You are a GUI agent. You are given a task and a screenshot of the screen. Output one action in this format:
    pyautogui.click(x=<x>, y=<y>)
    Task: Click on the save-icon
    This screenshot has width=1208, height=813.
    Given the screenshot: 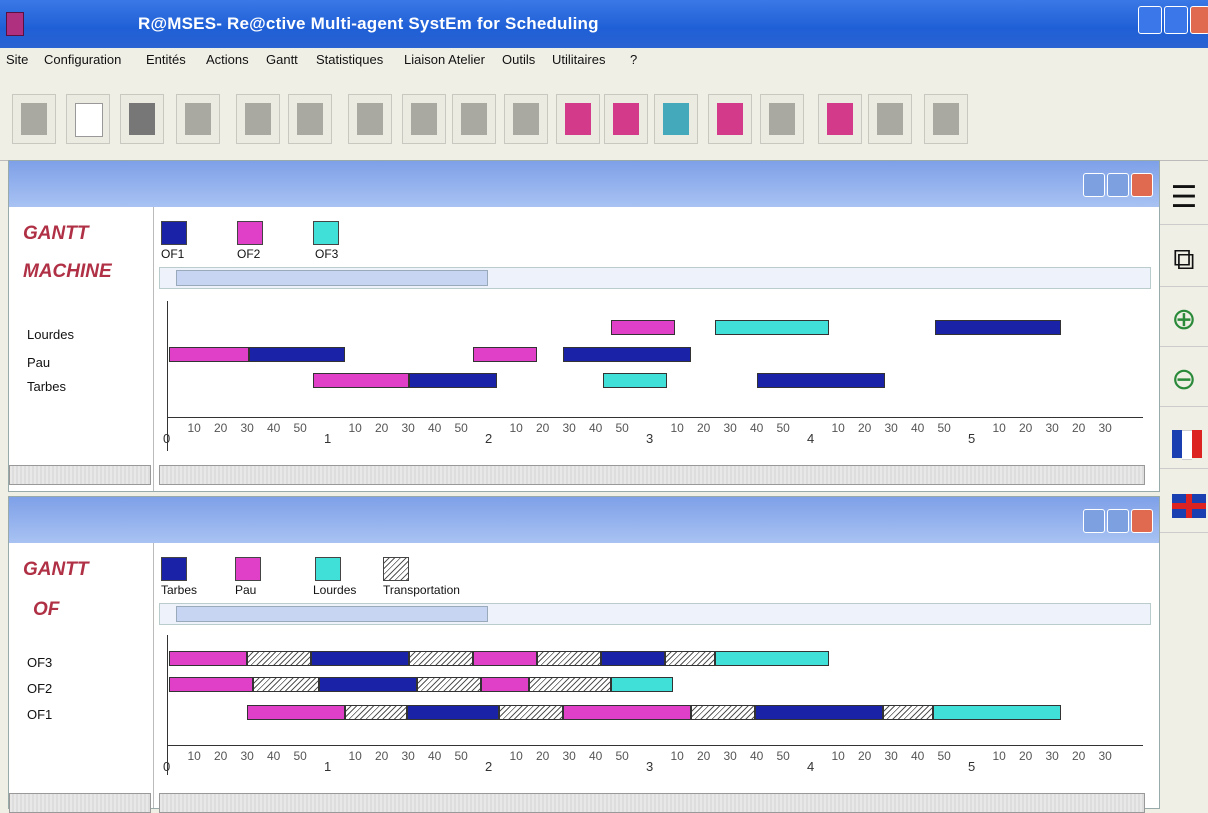 What is the action you would take?
    pyautogui.click(x=730, y=119)
    